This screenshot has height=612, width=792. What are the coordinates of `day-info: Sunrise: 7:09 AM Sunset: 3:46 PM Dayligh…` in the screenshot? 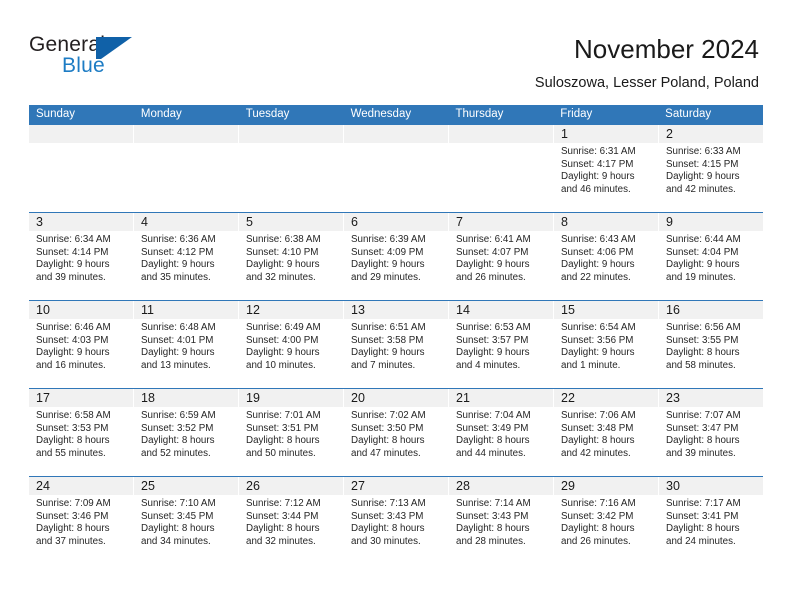 It's located at (81, 521).